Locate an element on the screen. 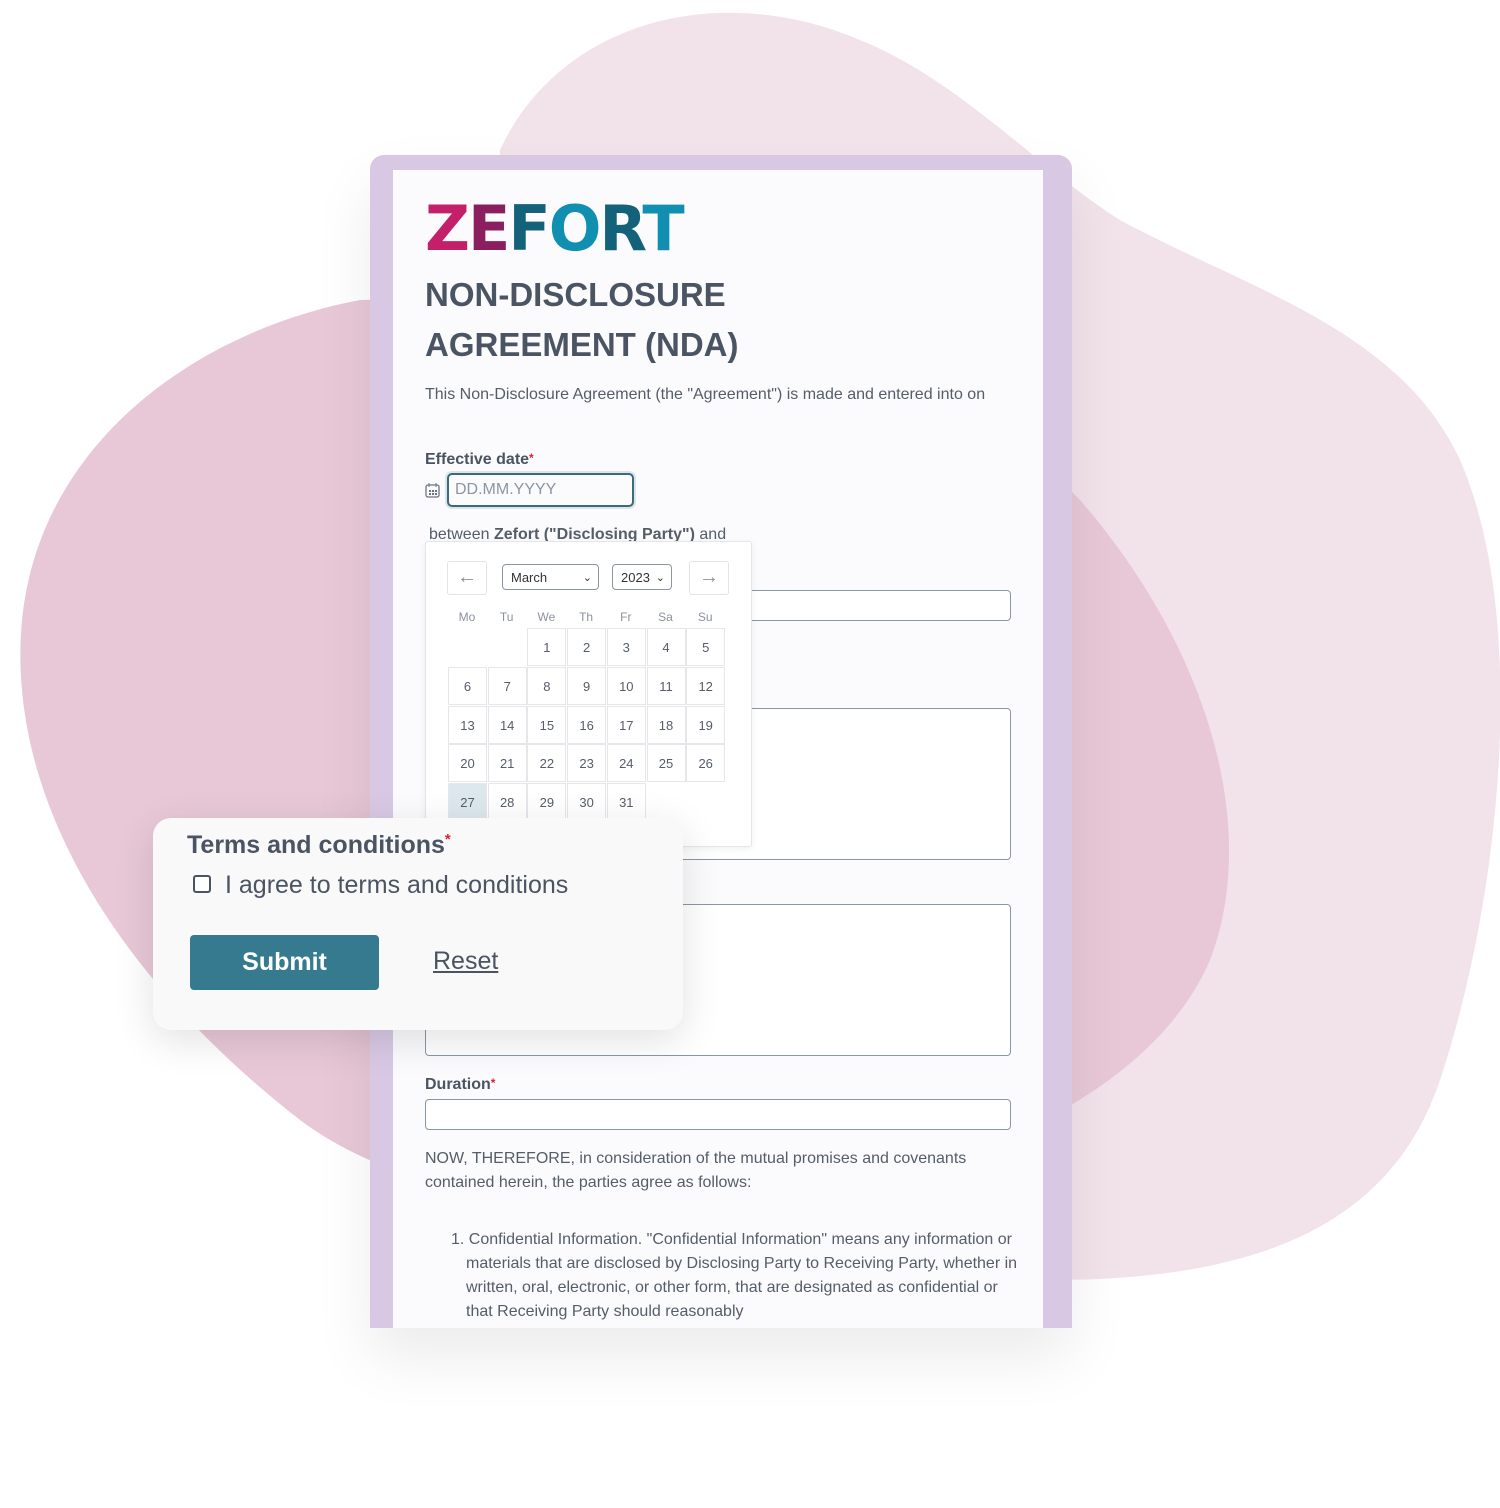  calendar-day: 17 is located at coordinates (626, 724).